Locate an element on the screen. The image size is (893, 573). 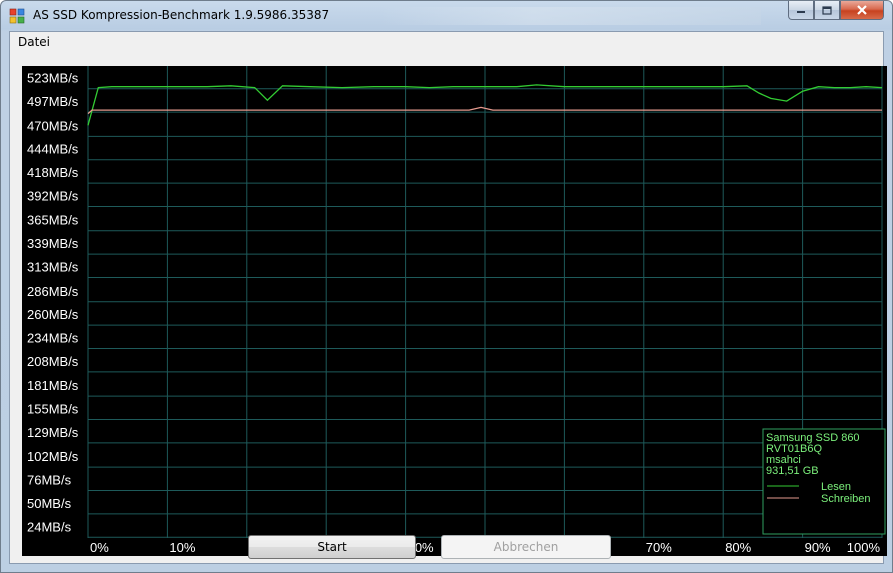
y-tick-label: 208MB/s is located at coordinates (53, 361).